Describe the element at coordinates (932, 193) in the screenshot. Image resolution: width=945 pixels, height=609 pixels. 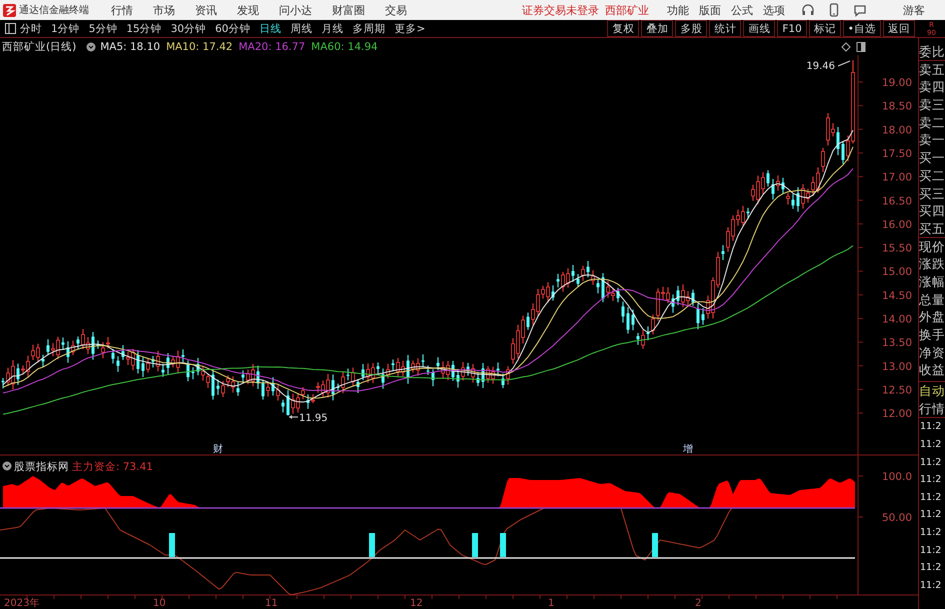
I see `quote-field-label: 买三` at that location.